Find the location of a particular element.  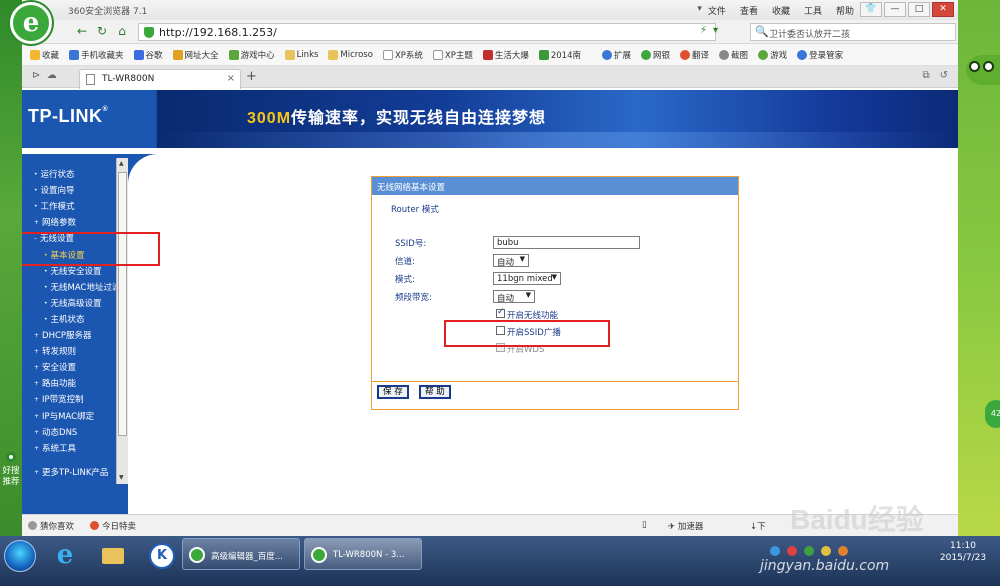

fav-games: 游戏中心 is located at coordinates (251, 55).